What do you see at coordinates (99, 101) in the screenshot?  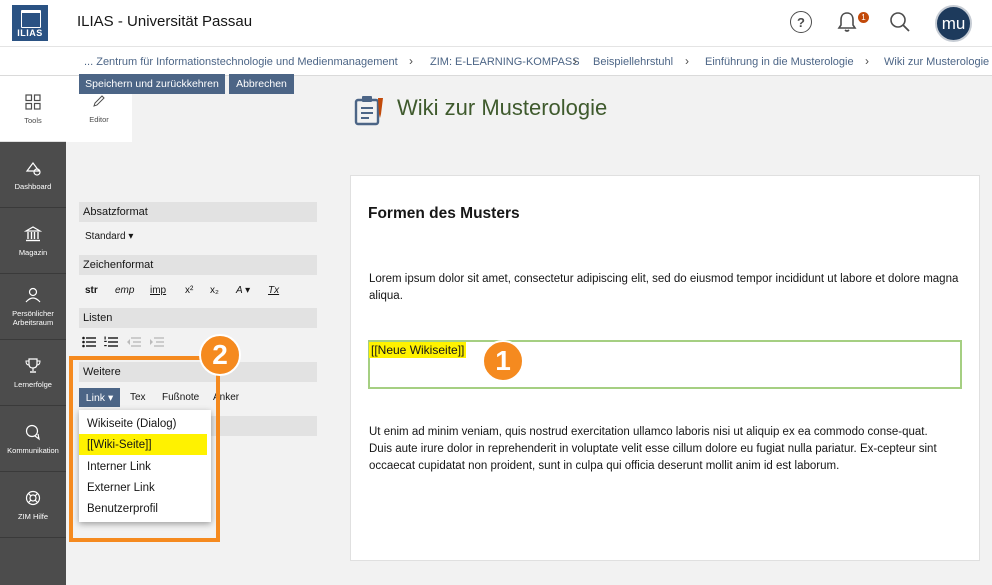 I see `pencil-icon` at bounding box center [99, 101].